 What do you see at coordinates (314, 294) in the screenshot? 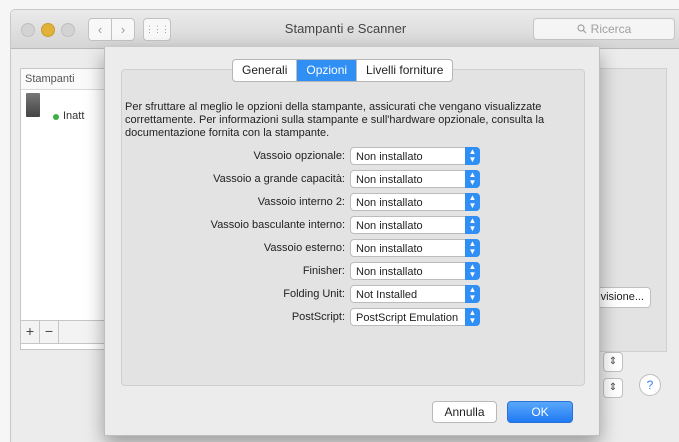
I see `option-label: Folding Unit:` at bounding box center [314, 294].